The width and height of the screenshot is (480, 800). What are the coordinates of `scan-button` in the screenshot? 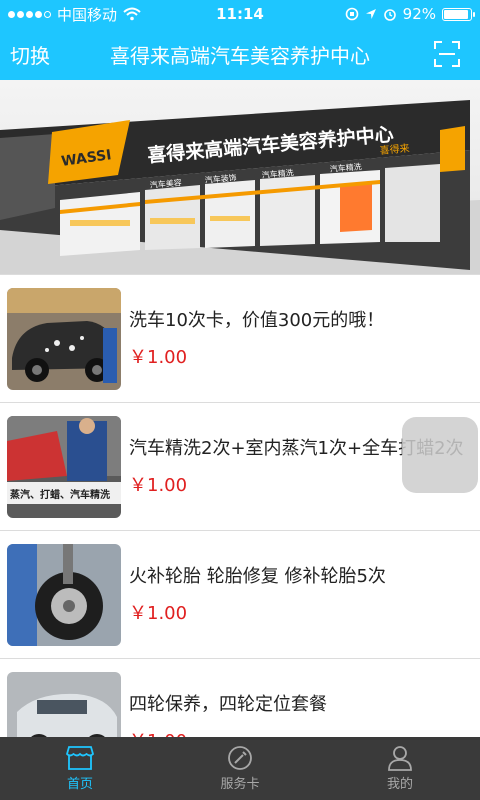 It's located at (435, 54).